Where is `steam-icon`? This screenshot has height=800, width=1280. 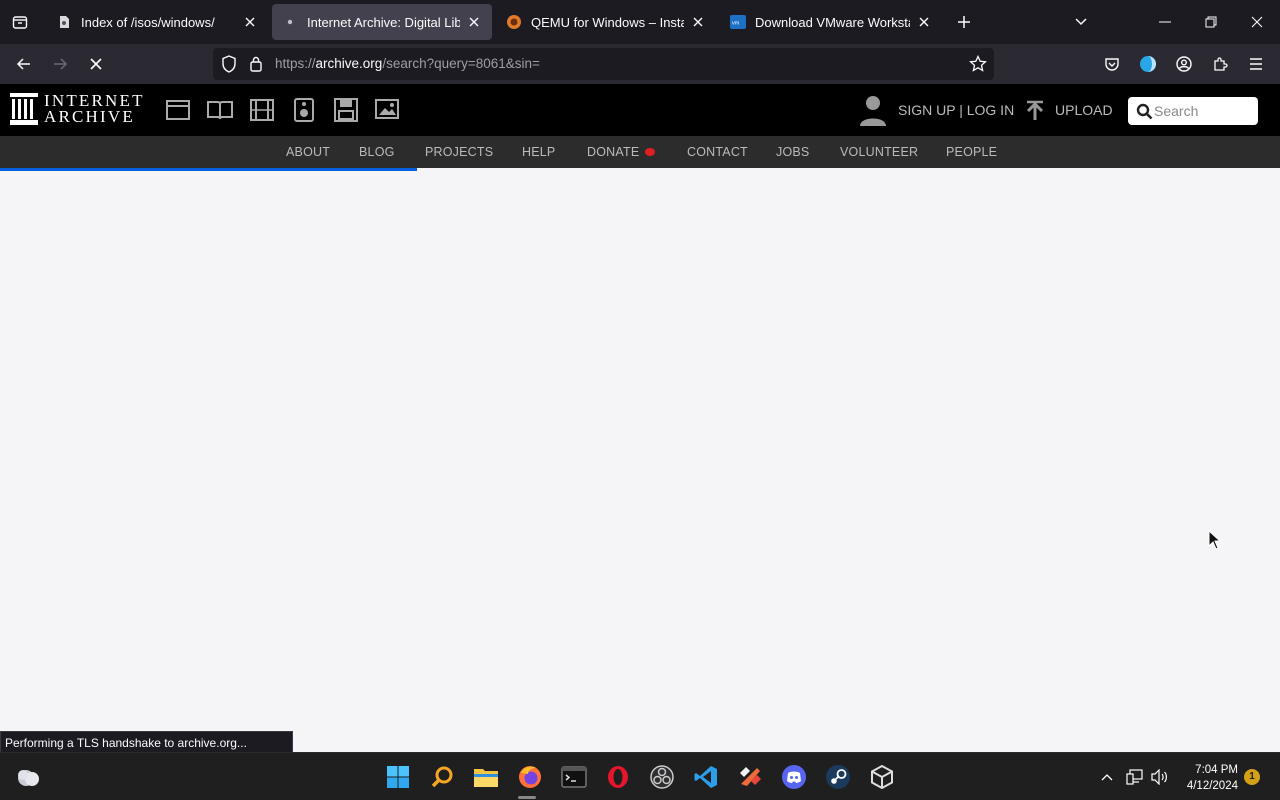 steam-icon is located at coordinates (838, 777).